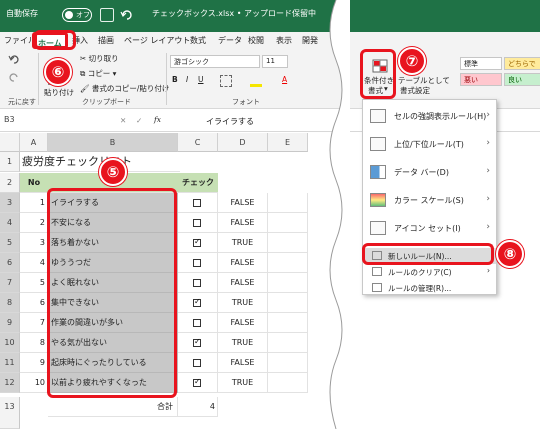 This screenshot has height=429, width=540. I want to click on italic-button: I, so click(187, 79).